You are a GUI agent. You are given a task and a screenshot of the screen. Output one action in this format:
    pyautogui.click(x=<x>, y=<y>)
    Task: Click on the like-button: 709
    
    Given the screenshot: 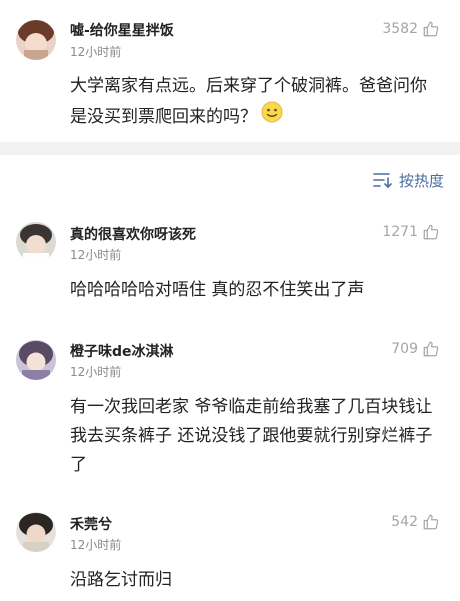 What is the action you would take?
    pyautogui.click(x=415, y=349)
    